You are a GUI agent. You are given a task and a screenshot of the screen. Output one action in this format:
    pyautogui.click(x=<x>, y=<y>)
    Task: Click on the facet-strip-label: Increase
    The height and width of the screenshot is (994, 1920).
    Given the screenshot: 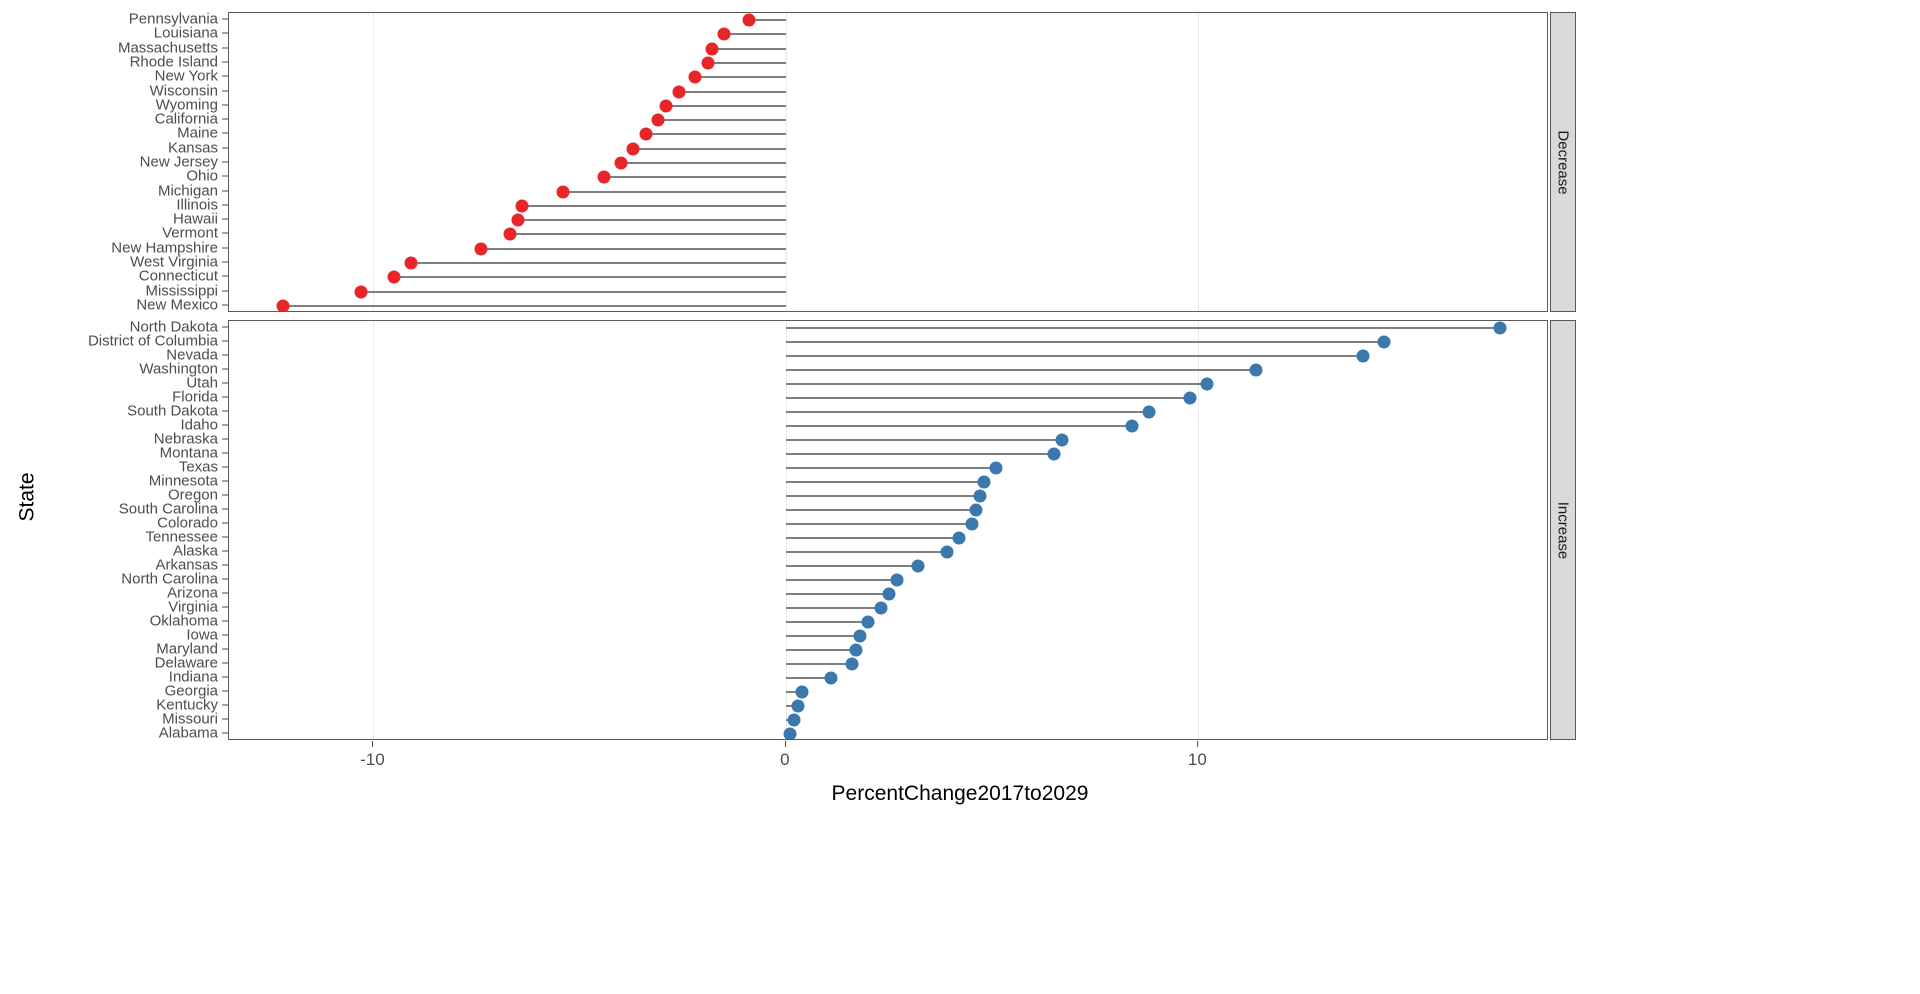 What is the action you would take?
    pyautogui.click(x=1563, y=530)
    